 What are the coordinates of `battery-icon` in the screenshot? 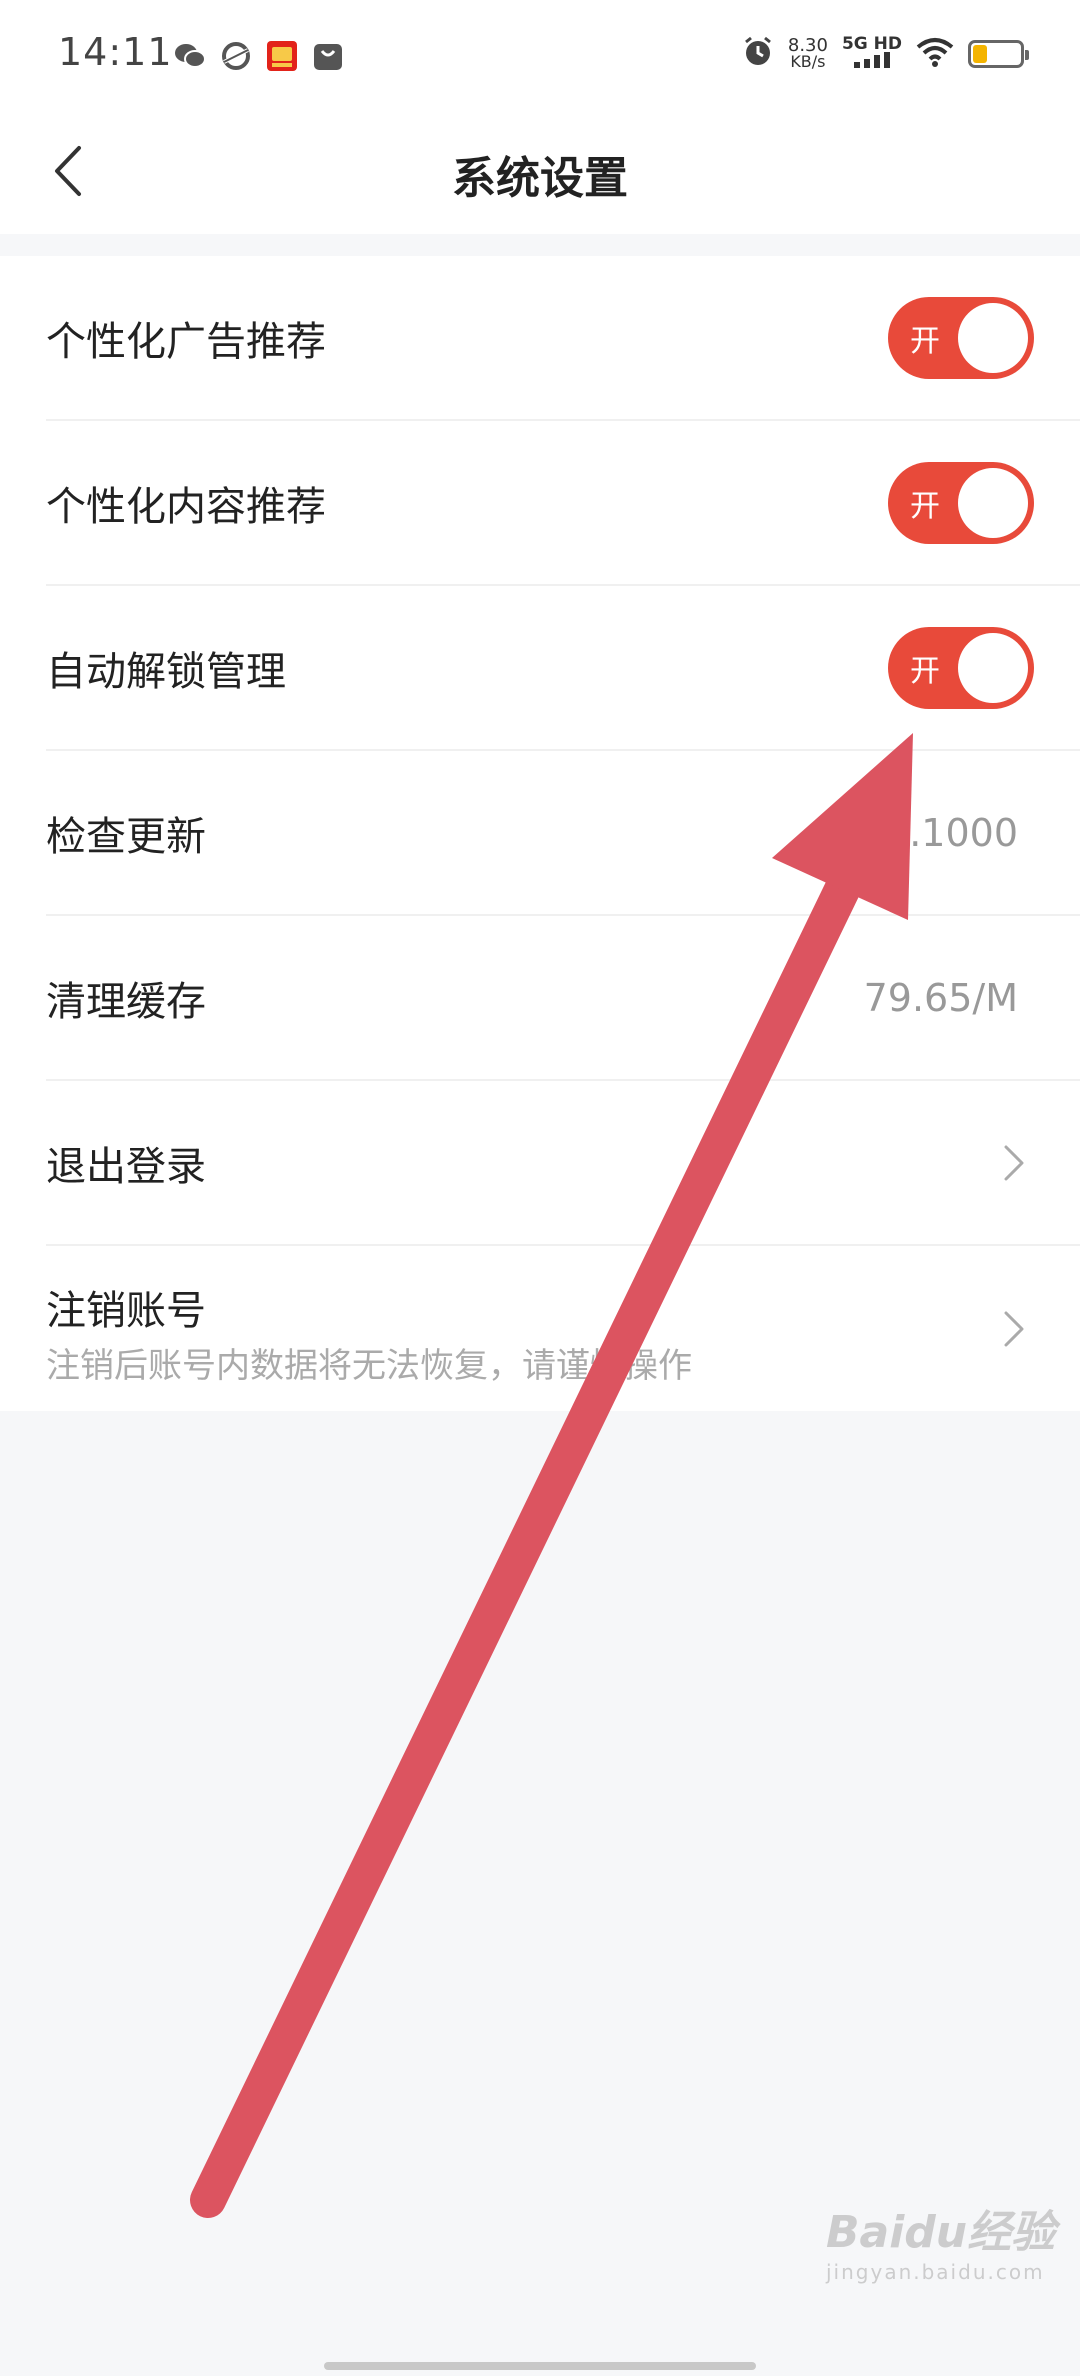 It's located at (998, 54).